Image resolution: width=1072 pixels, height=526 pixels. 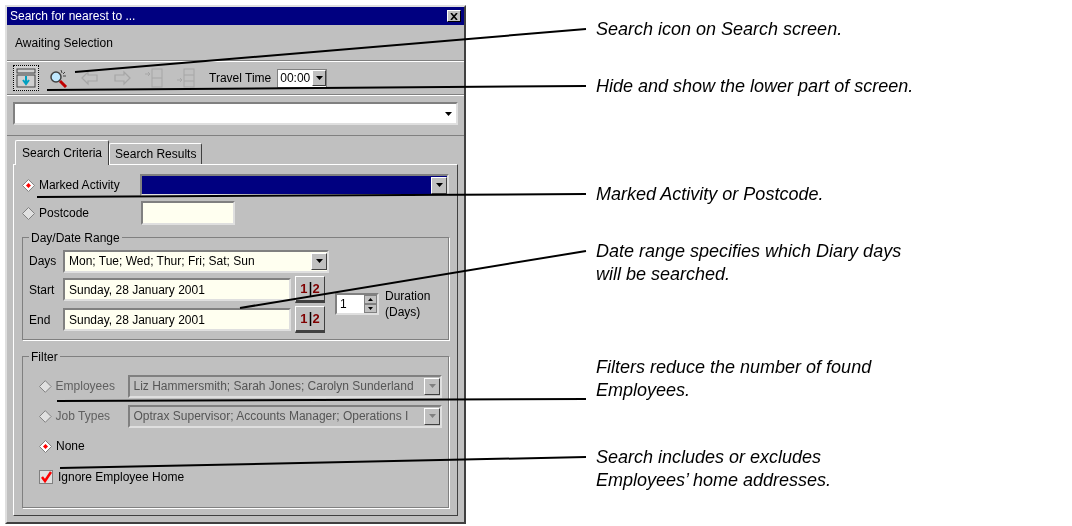 I want to click on duration-spinner: 1, so click(x=357, y=303).